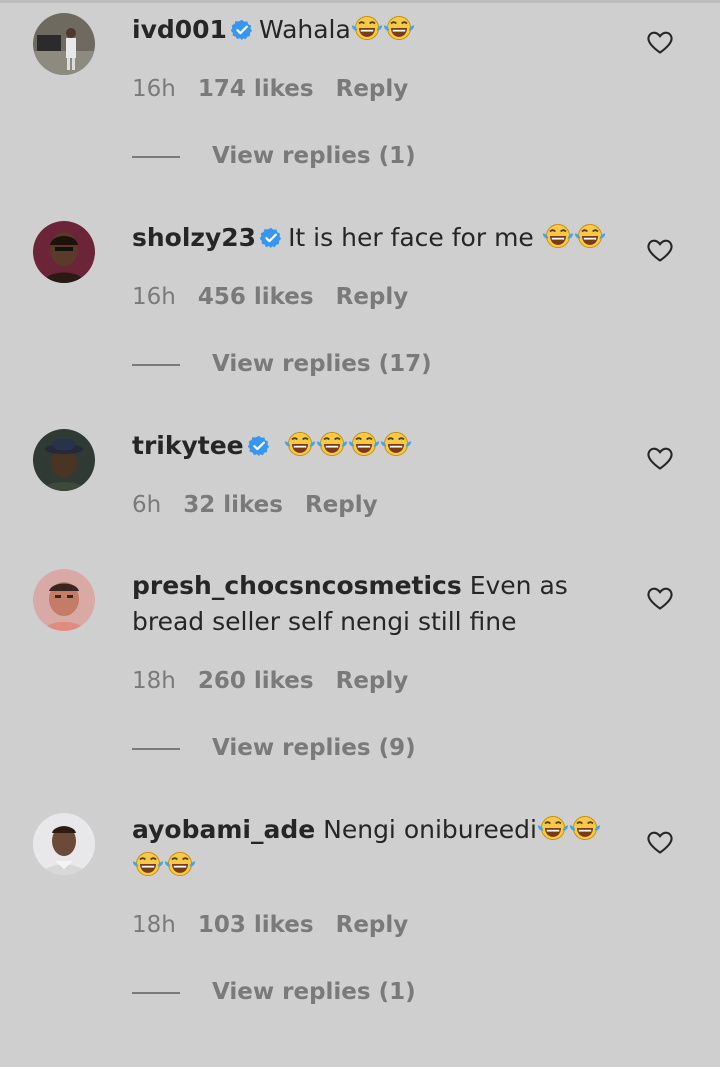 Image resolution: width=720 pixels, height=1067 pixels. What do you see at coordinates (322, 364) in the screenshot?
I see `view-replies-label: View replies (17)` at bounding box center [322, 364].